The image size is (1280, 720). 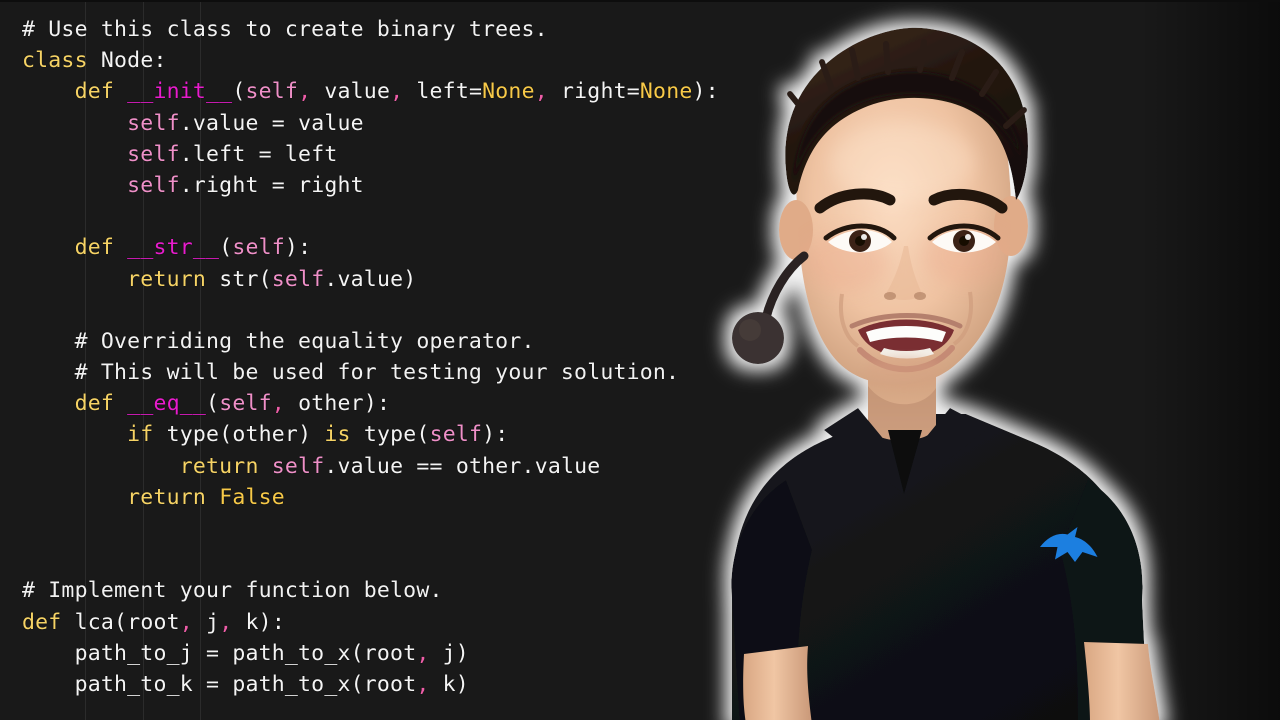 I want to click on code-line-9: return str(self.value), so click(x=370, y=279).